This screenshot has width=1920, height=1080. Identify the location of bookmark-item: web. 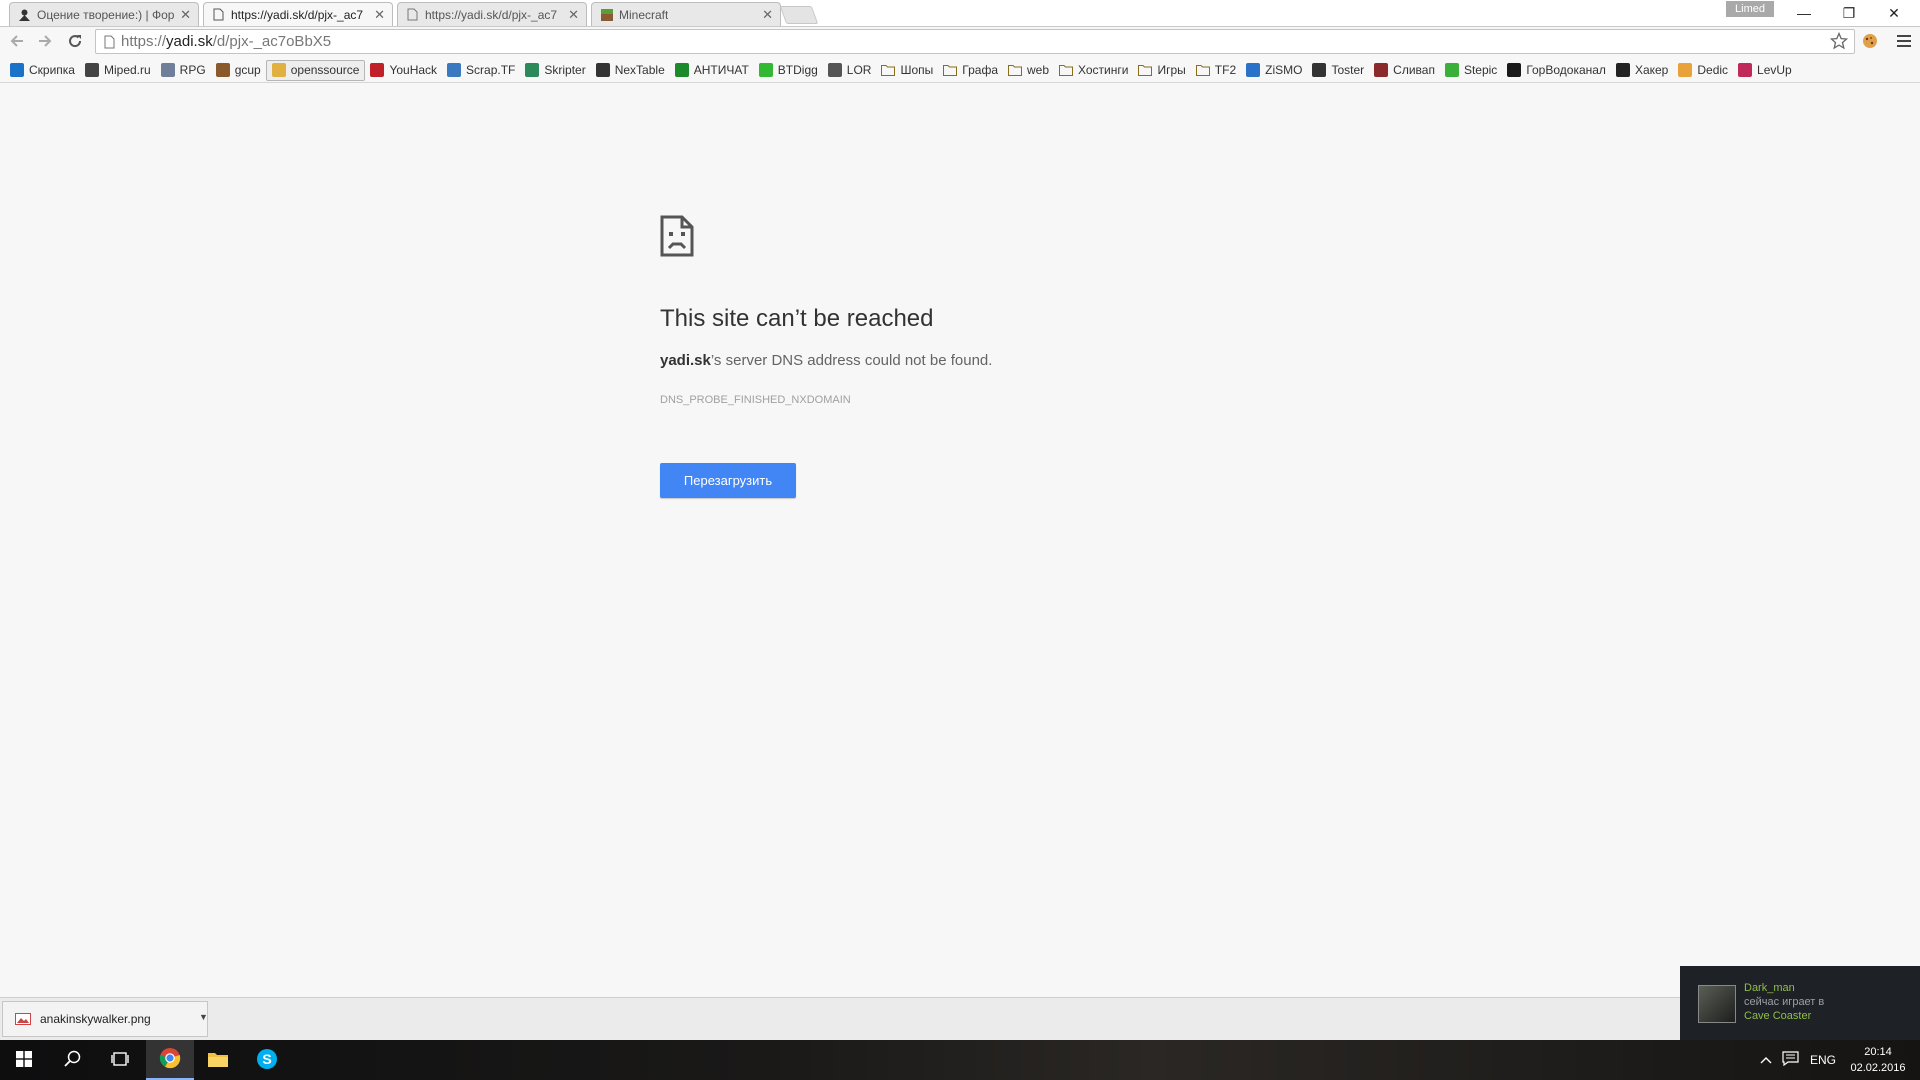
(1028, 70).